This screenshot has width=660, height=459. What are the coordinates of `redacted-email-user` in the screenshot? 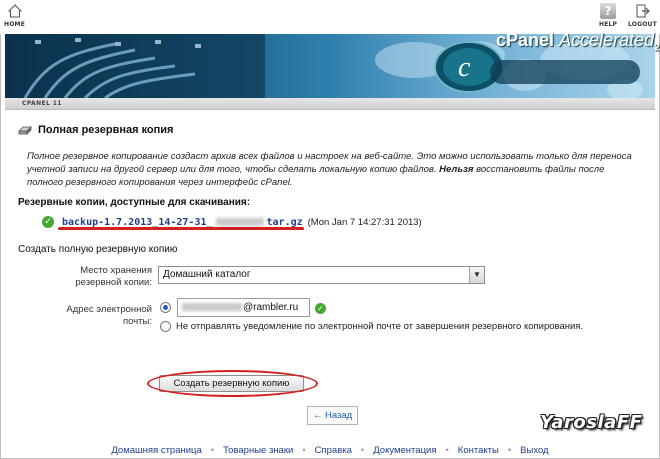 It's located at (212, 307).